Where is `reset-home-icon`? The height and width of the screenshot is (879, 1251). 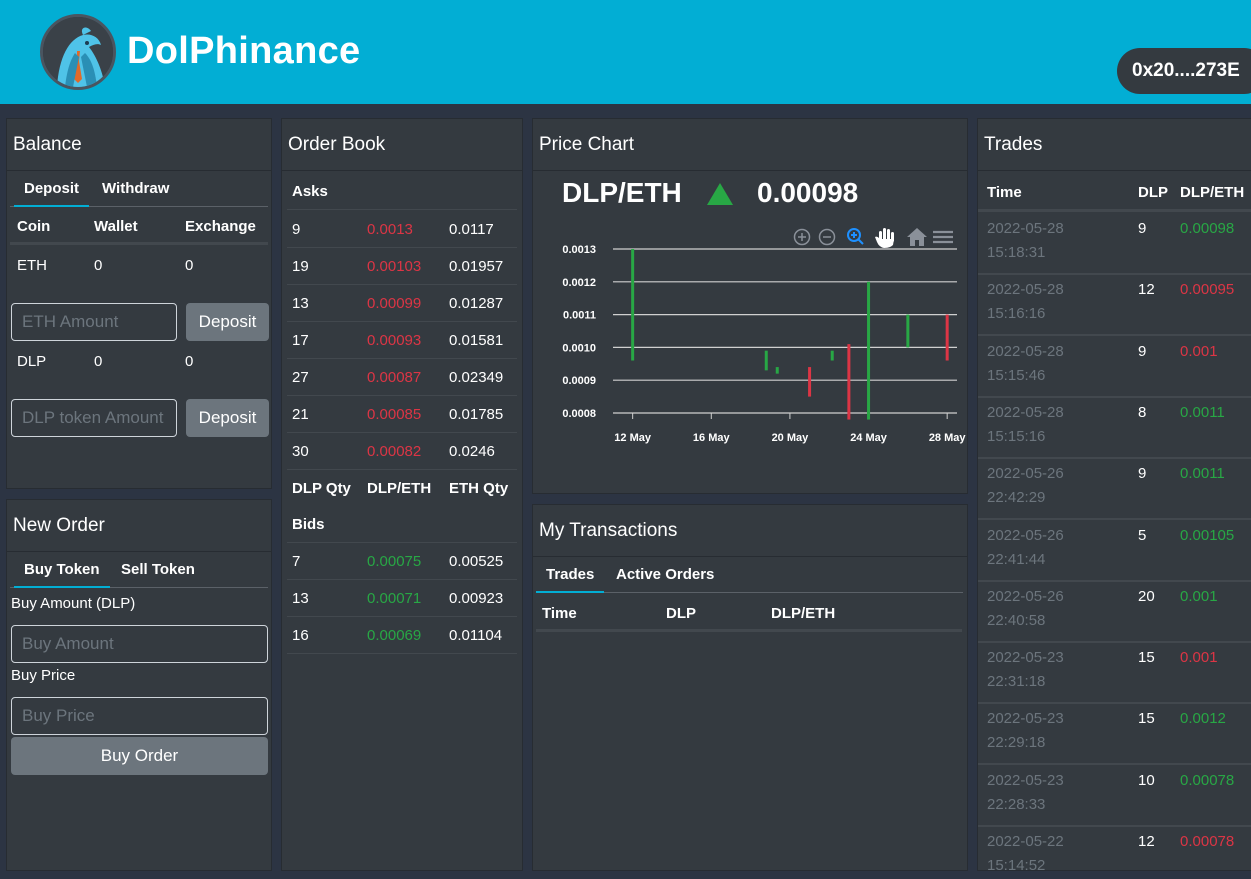 reset-home-icon is located at coordinates (917, 237).